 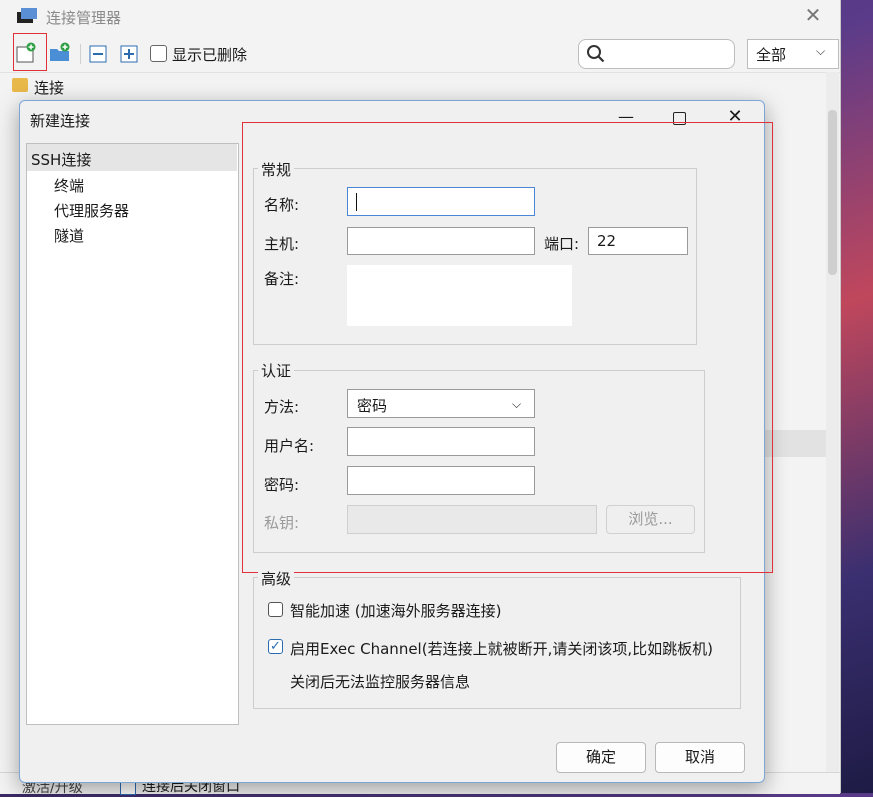 What do you see at coordinates (771, 55) in the screenshot?
I see `filter-value: 全部` at bounding box center [771, 55].